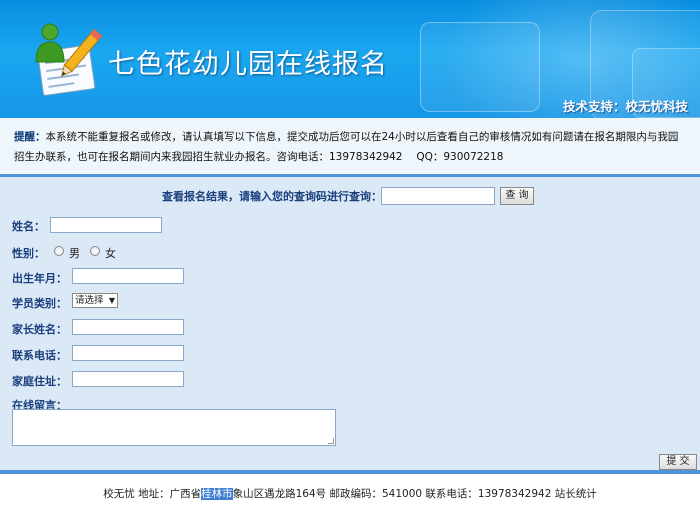  Describe the element at coordinates (30, 137) in the screenshot. I see `notice-label: 提醒：` at that location.